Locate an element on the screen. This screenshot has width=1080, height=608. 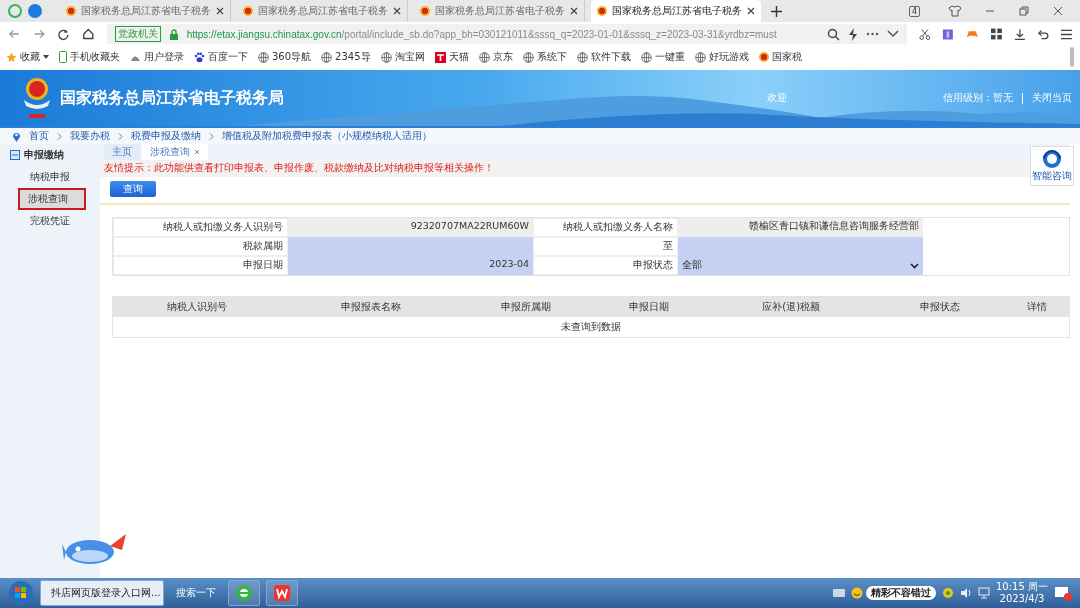
notification-icon is located at coordinates (1063, 593).